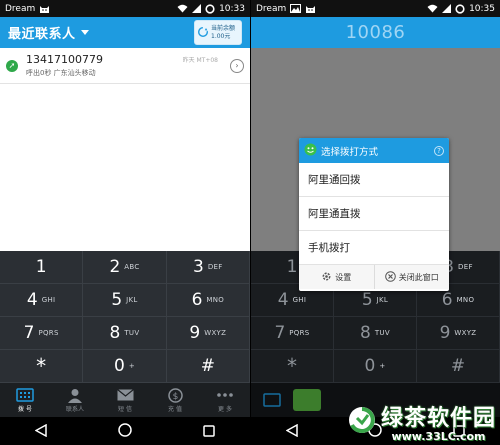 The width and height of the screenshot is (500, 445). I want to click on status-bar: Dream 10:33, so click(125, 8).